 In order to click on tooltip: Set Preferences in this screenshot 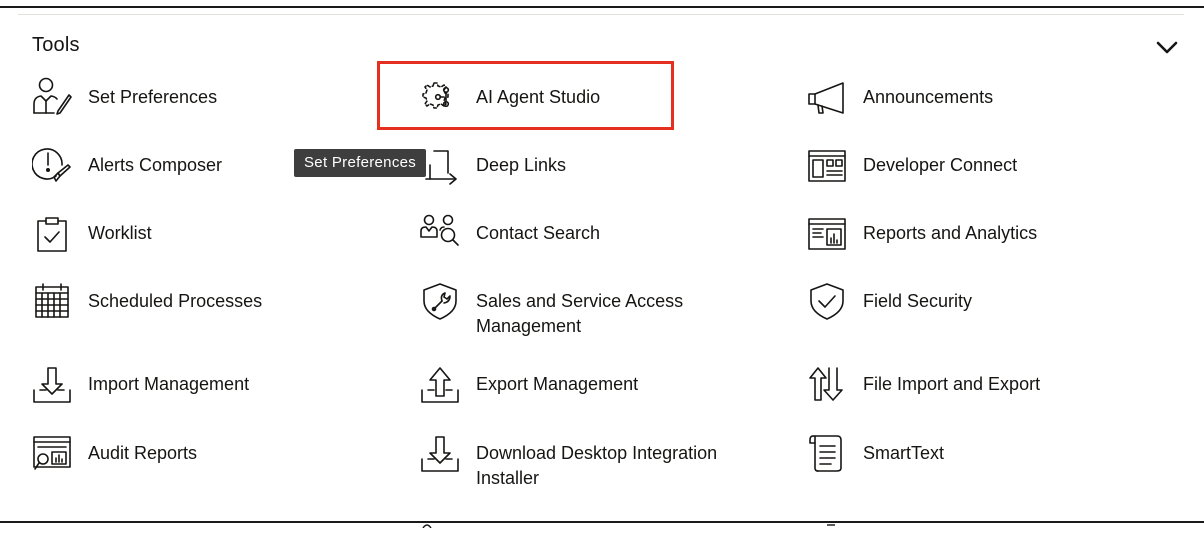, I will do `click(360, 163)`.